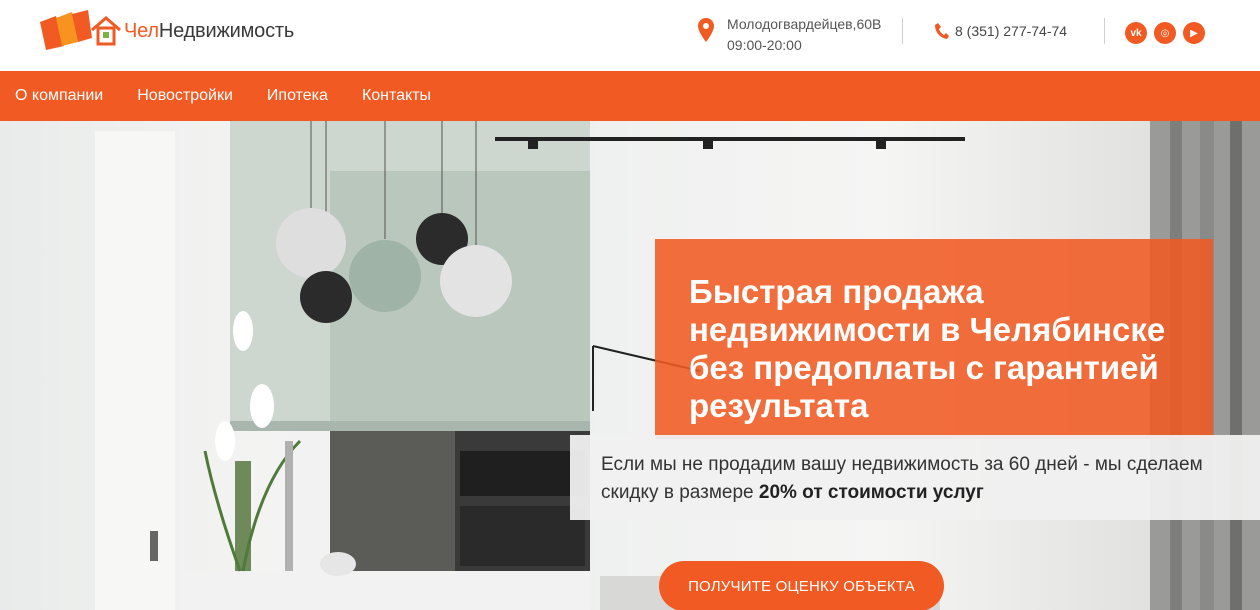 The width and height of the screenshot is (1260, 610). I want to click on address-block: Молодогвардейцев,60В 09:00-20:00, so click(789, 35).